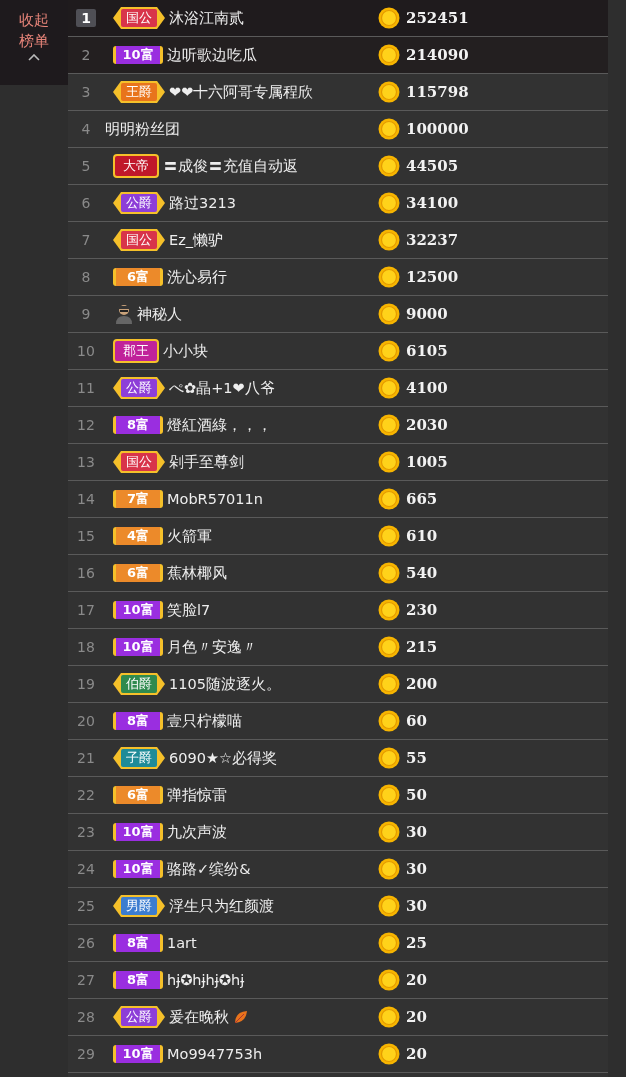 This screenshot has width=626, height=1077. Describe the element at coordinates (241, 92) in the screenshot. I see `user-name: ❤❤十六阿哥专属程欣` at that location.